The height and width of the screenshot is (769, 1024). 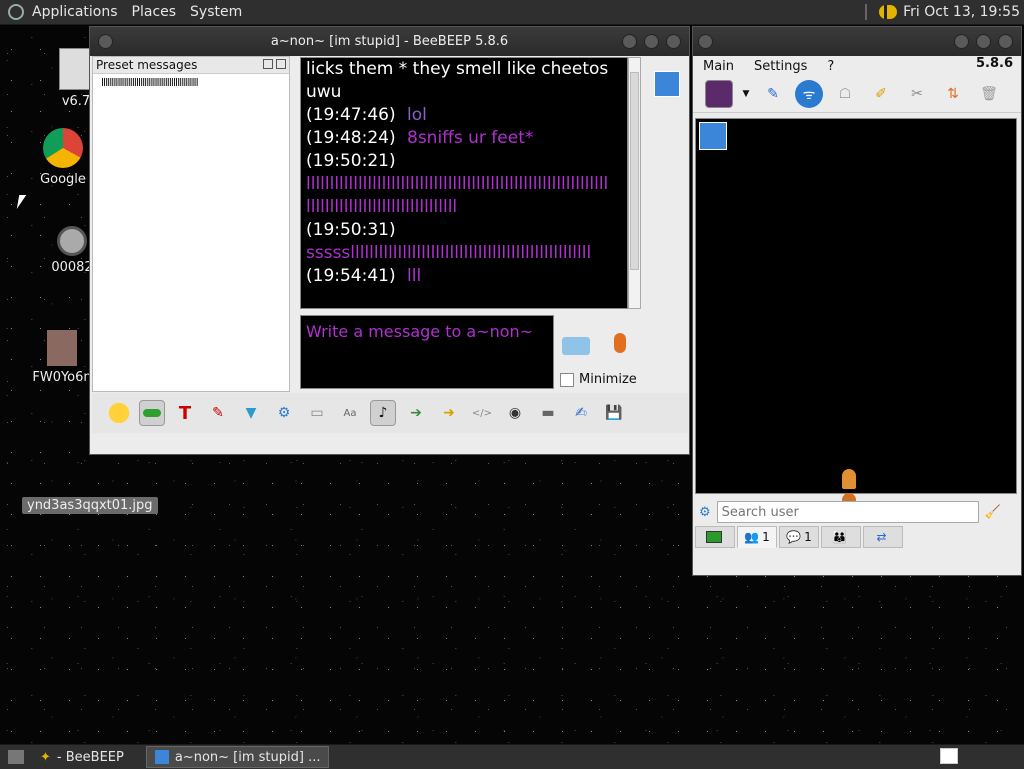 I want to click on message-compose-field: Write a message to a~non~, so click(x=427, y=352).